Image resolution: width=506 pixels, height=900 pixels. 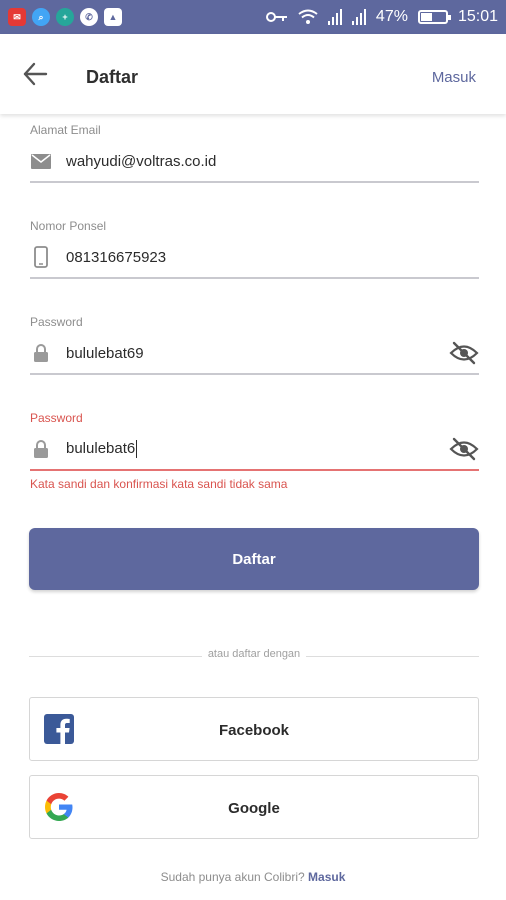 I want to click on footer: Sudah punya akun Colibri? Masuk, so click(x=253, y=877).